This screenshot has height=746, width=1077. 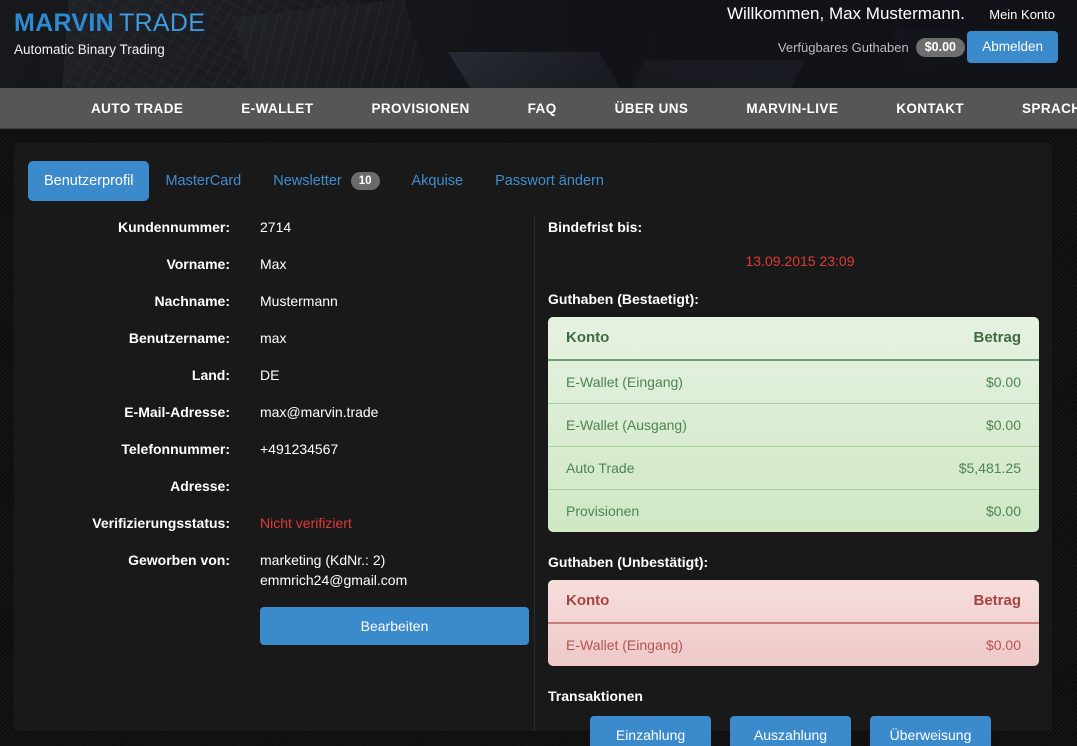 I want to click on nav-label: MARVIN-LIVE, so click(x=792, y=108).